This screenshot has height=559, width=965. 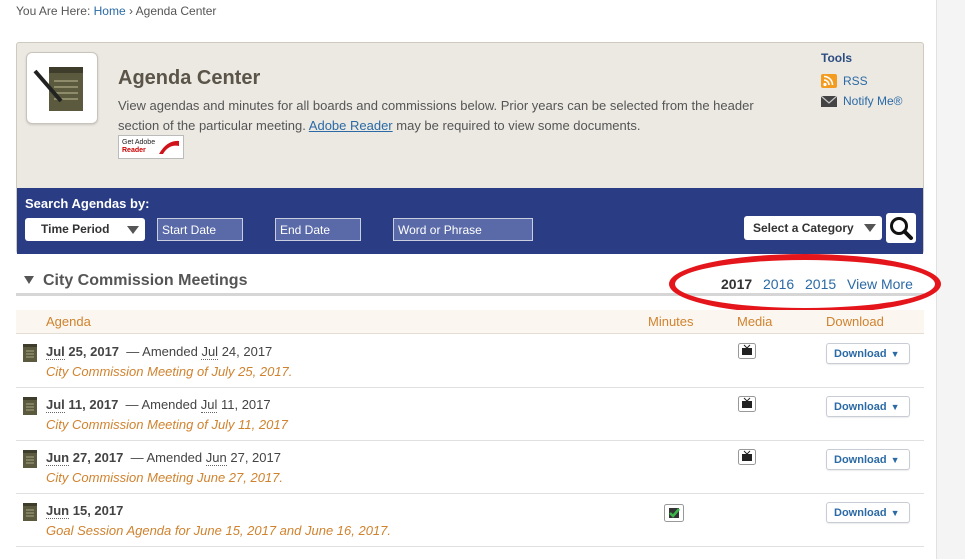 What do you see at coordinates (169, 147) in the screenshot?
I see `adobe-swoosh-icon` at bounding box center [169, 147].